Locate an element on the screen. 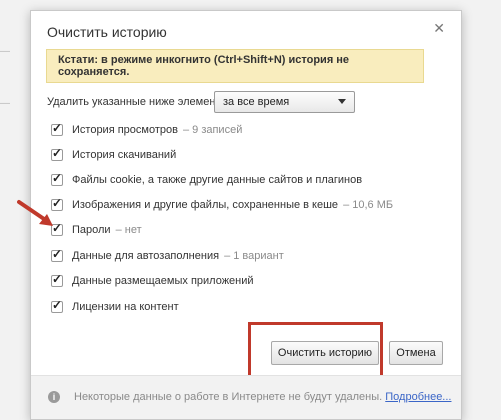 The height and width of the screenshot is (420, 501). option-download-history: История скачиваний is located at coordinates (114, 154).